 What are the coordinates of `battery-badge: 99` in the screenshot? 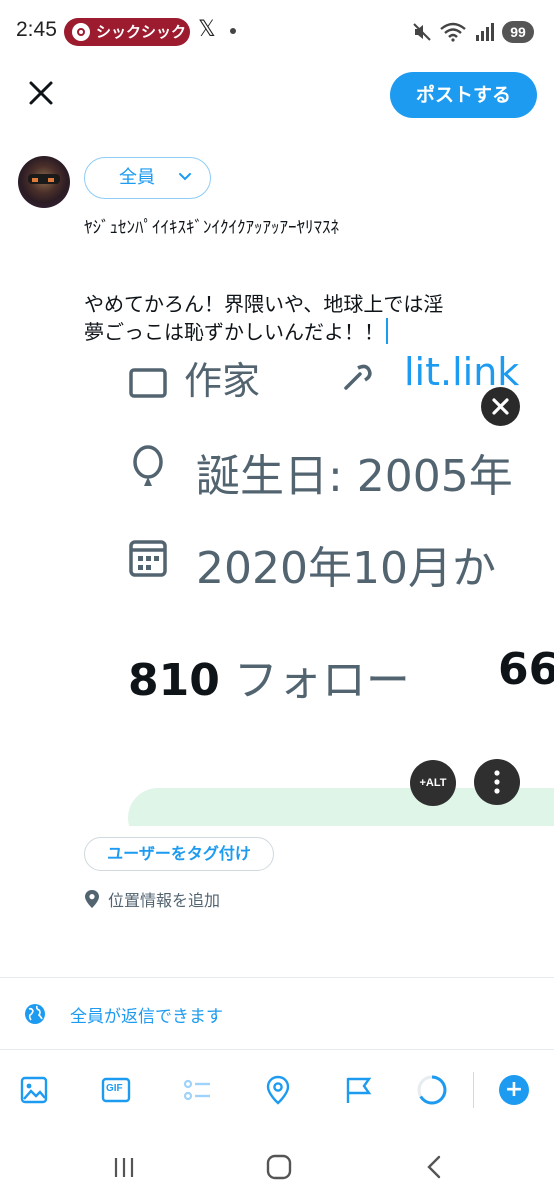 It's located at (518, 32).